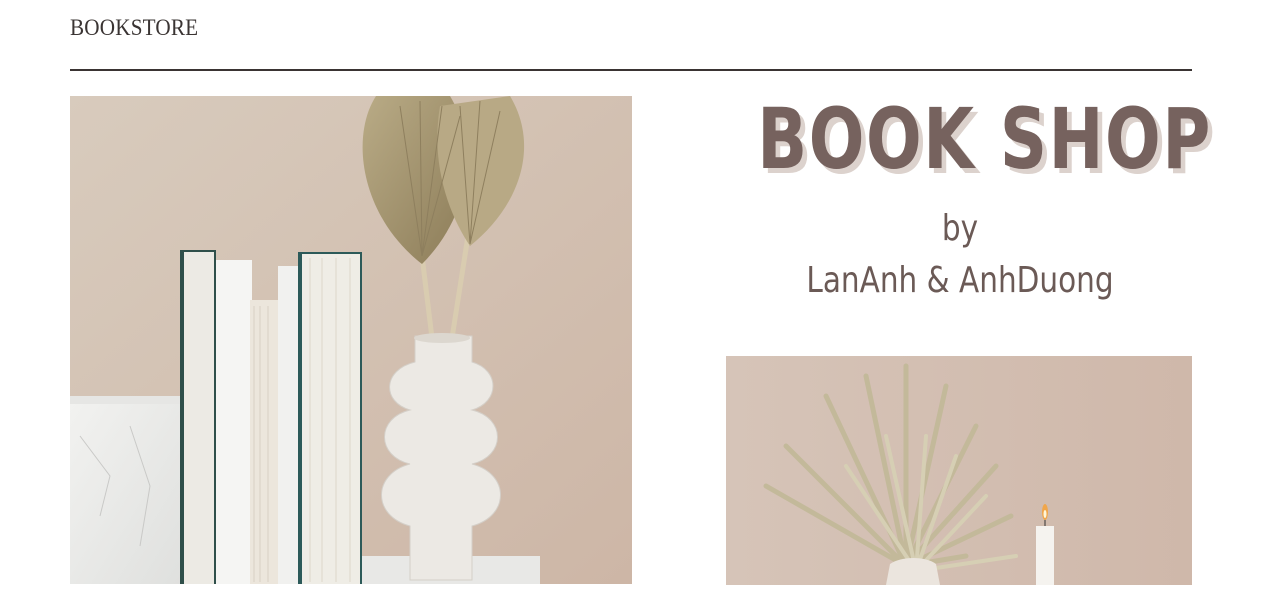 The image size is (1263, 614). Describe the element at coordinates (959, 470) in the screenshot. I see `palm-candle-photo` at that location.